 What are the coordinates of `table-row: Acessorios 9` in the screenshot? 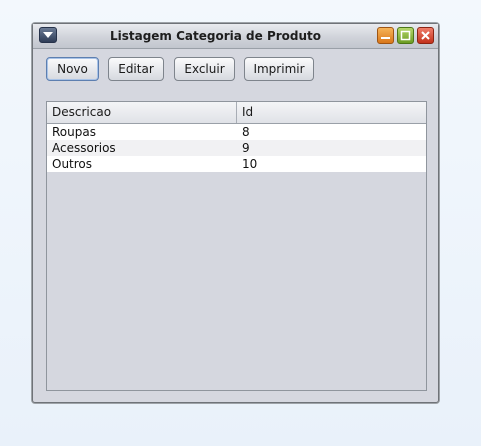 It's located at (236, 148).